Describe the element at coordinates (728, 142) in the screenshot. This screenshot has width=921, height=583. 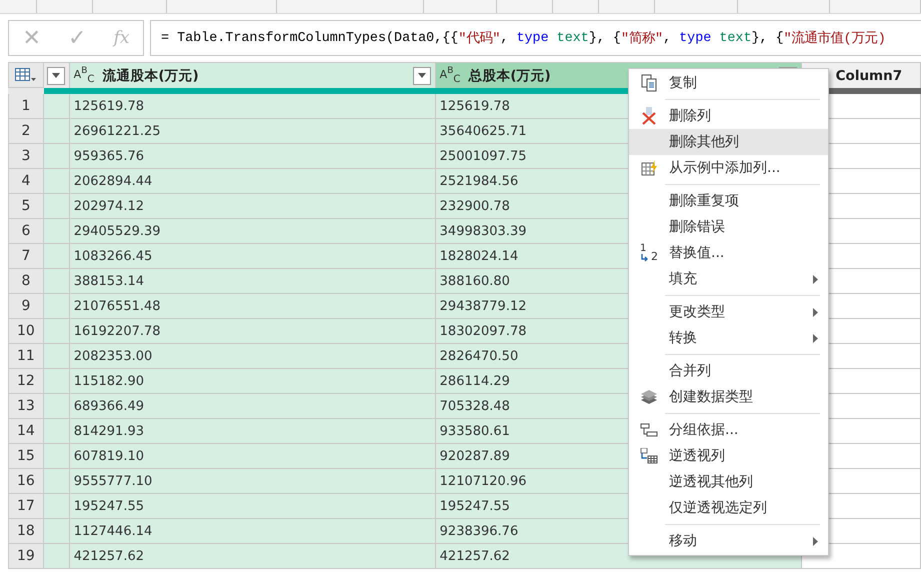
I see `menu-item: 删除其他列` at that location.